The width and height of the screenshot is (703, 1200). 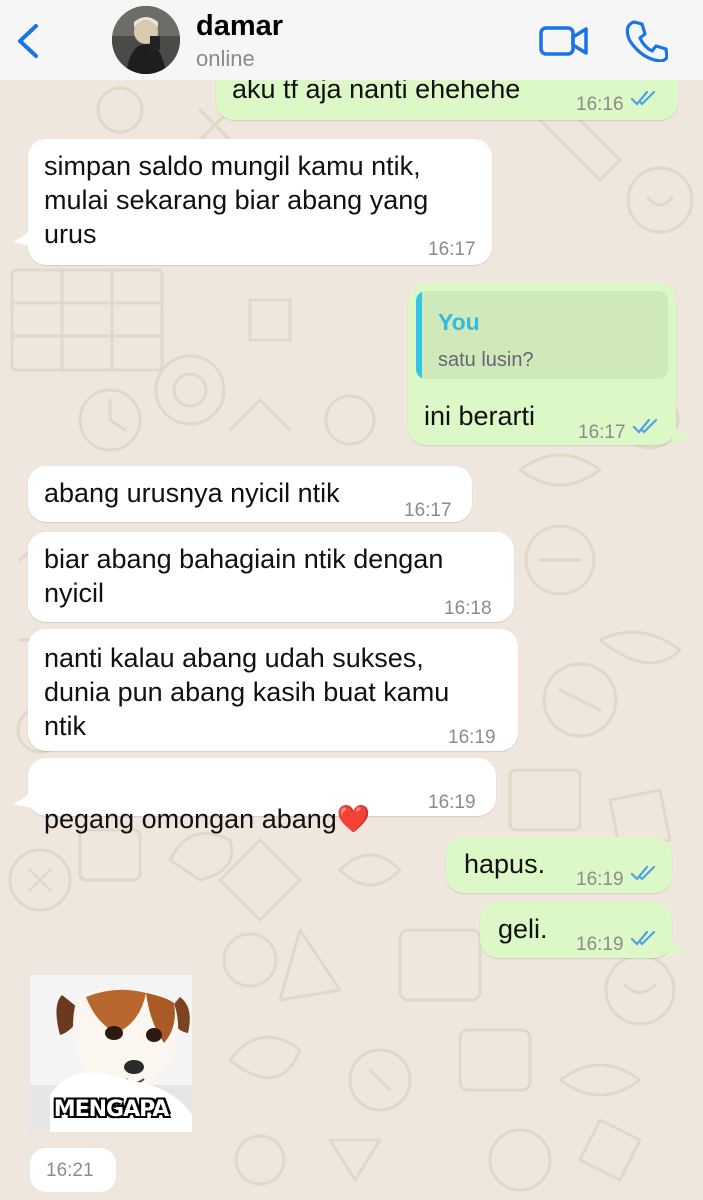 I want to click on incoming-message: pegang omongan abang❤️ 16:19, so click(x=262, y=796).